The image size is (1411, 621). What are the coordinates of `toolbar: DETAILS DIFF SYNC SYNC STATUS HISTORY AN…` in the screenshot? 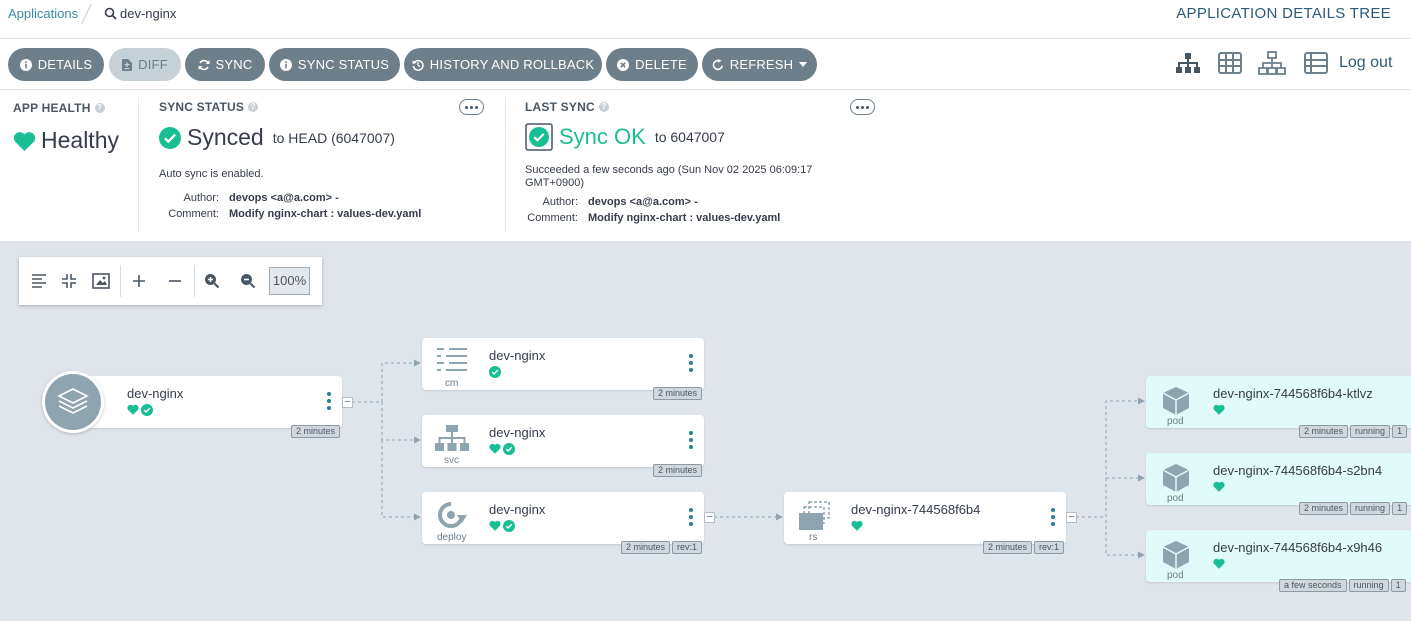 It's located at (705, 64).